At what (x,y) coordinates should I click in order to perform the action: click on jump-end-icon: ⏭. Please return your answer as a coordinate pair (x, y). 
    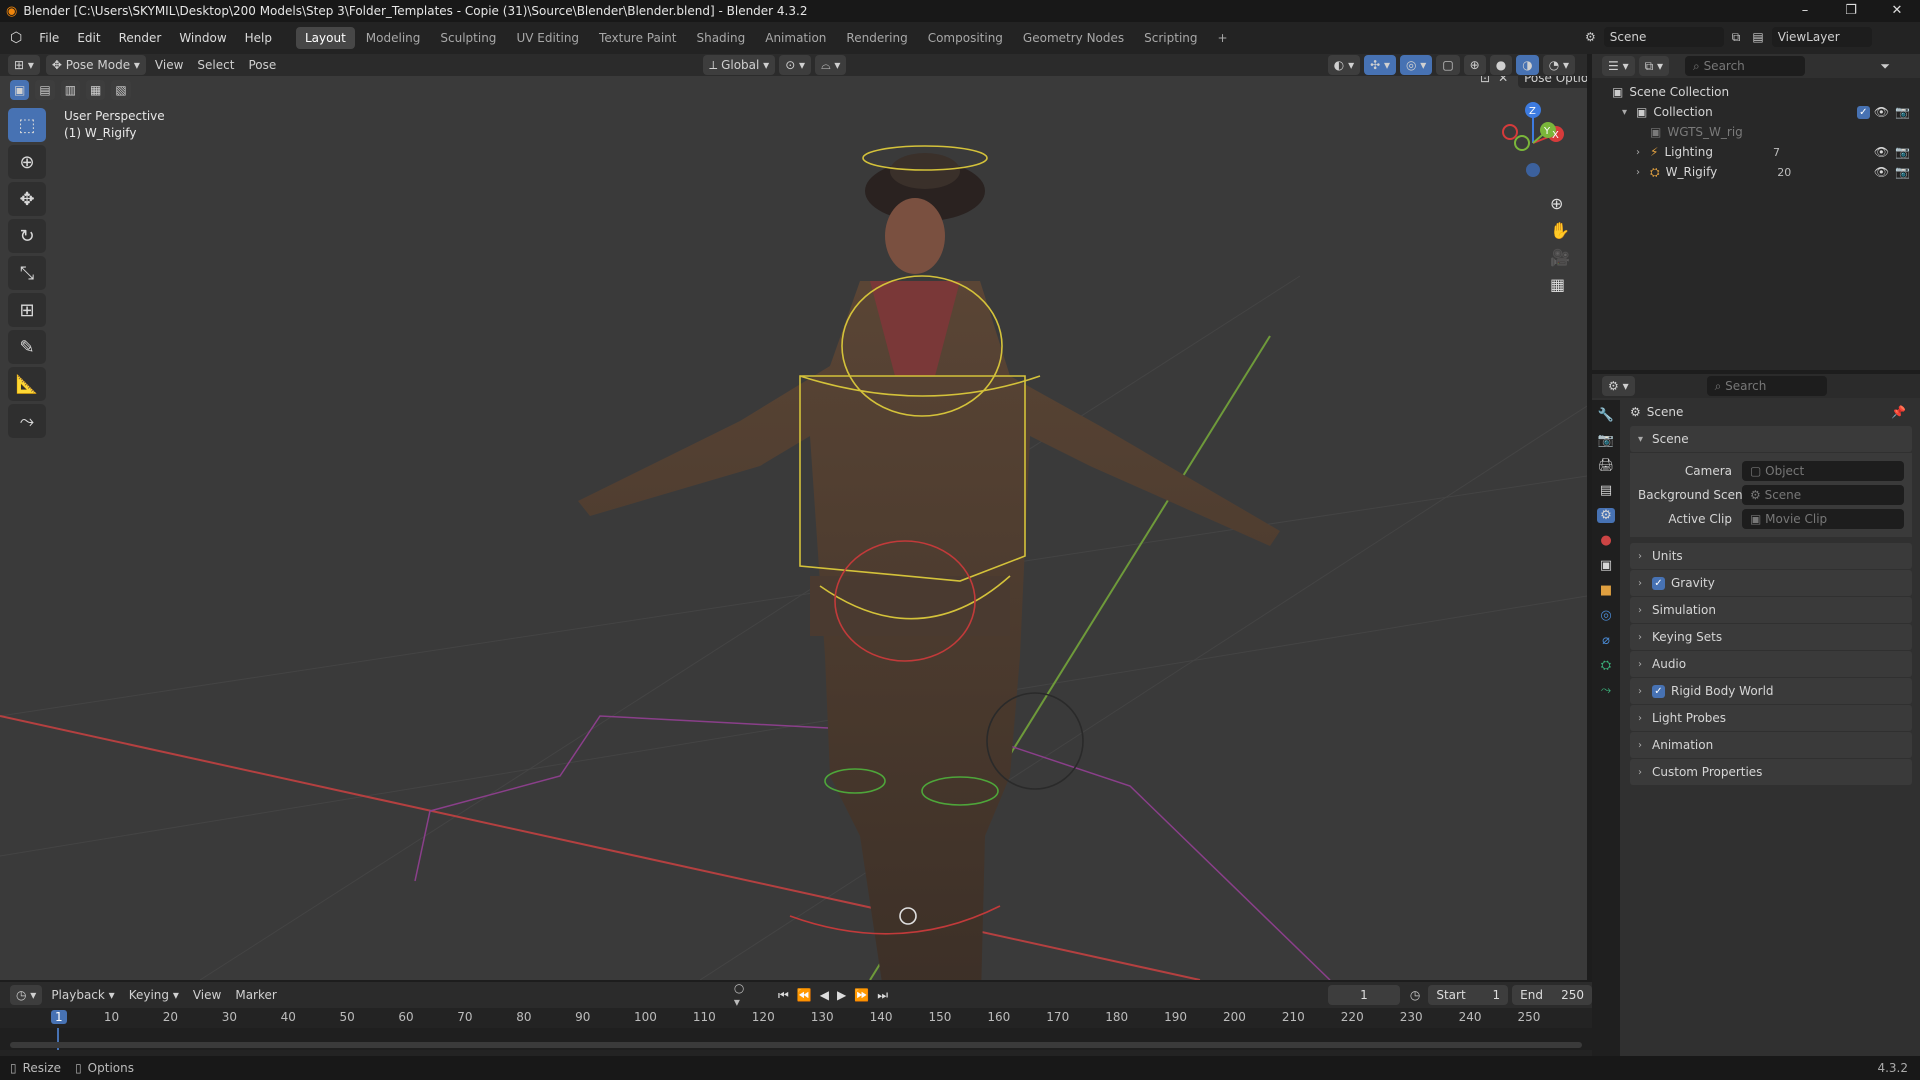
    Looking at the image, I should click on (882, 995).